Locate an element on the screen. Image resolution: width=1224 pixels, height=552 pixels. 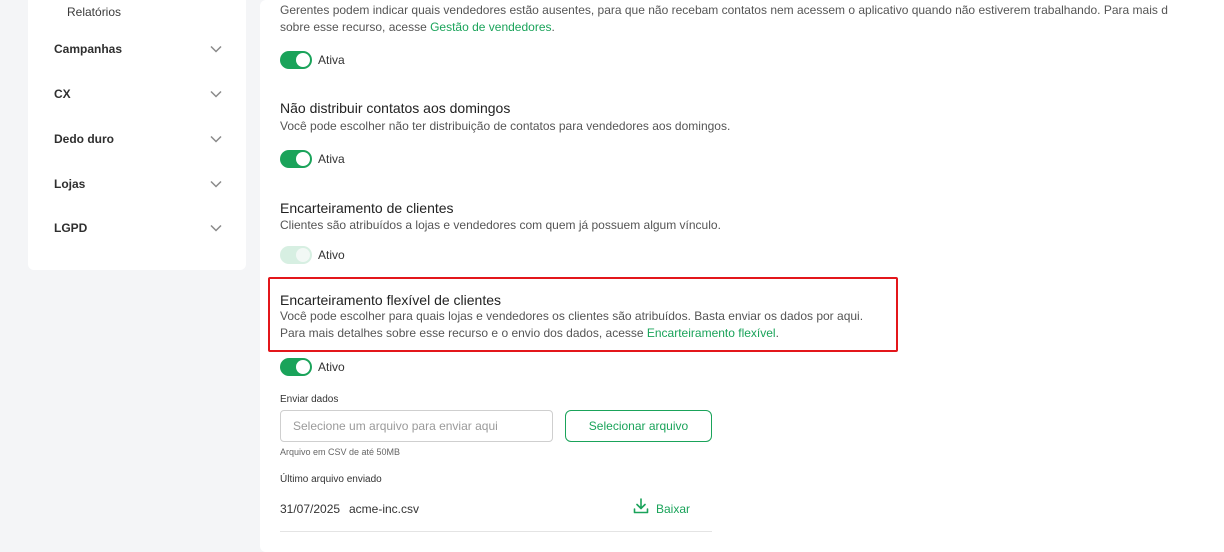
absent-sellers-toggle-row: Ativa is located at coordinates (312, 60).